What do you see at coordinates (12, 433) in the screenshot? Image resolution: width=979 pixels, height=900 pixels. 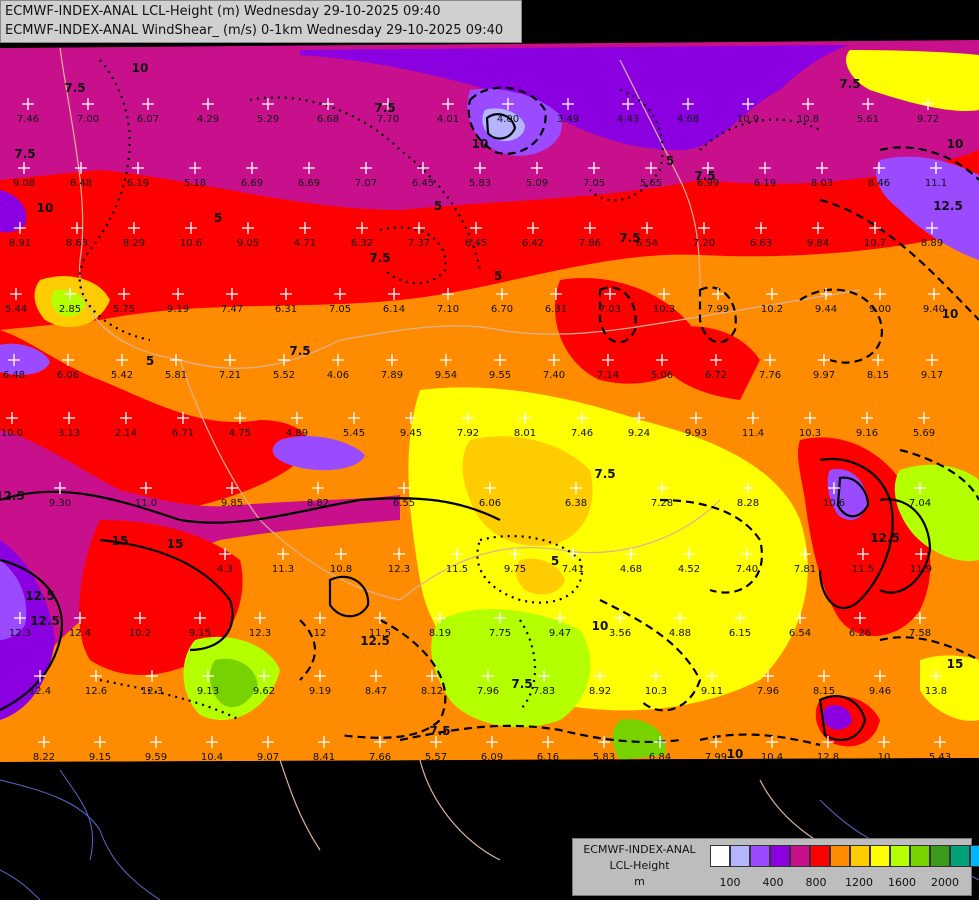 I see `station-value: 10.0` at bounding box center [12, 433].